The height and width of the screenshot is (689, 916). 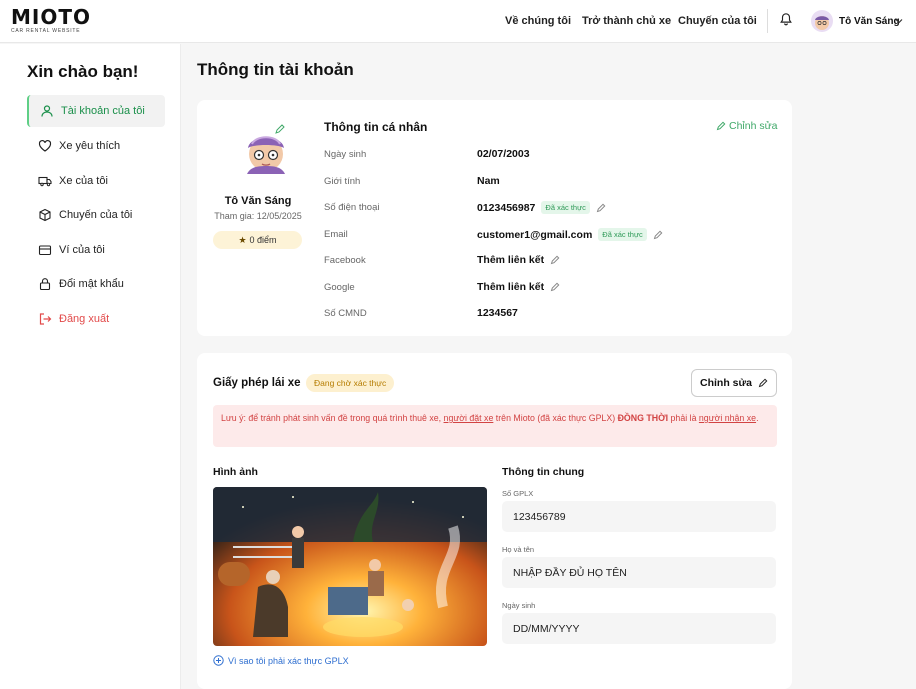 What do you see at coordinates (45, 284) in the screenshot?
I see `lock-icon` at bounding box center [45, 284].